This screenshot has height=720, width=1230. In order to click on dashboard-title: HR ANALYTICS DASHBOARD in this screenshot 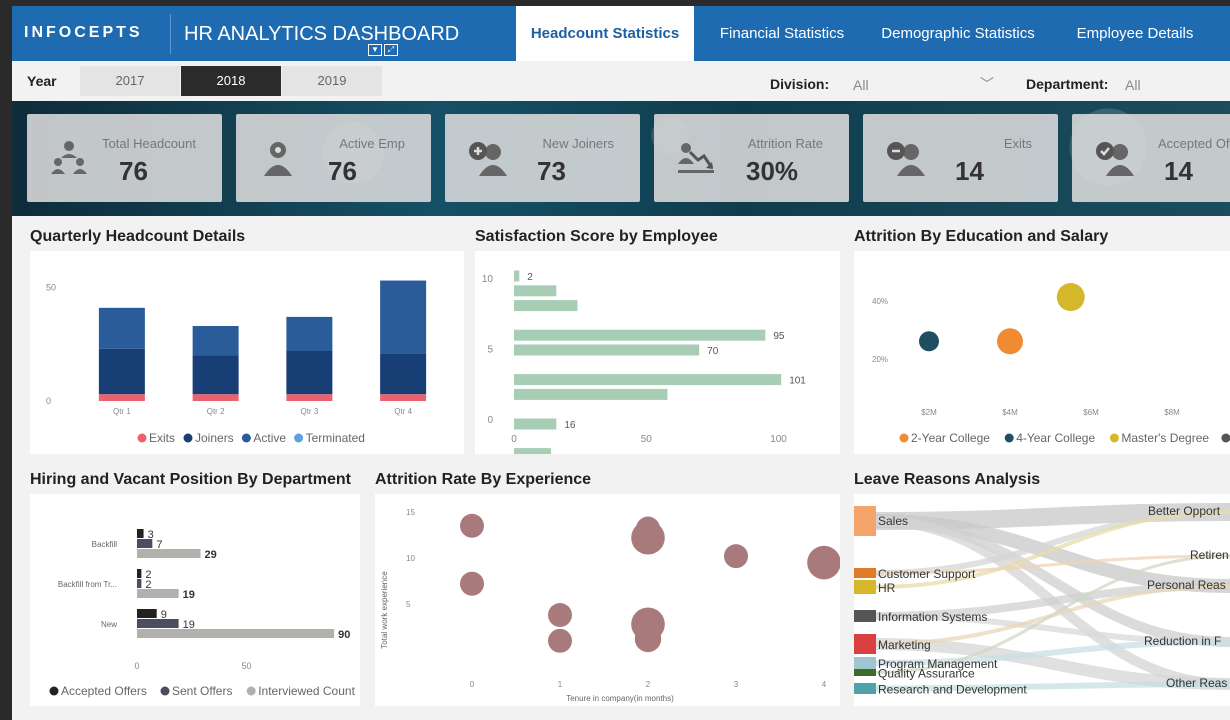, I will do `click(322, 34)`.